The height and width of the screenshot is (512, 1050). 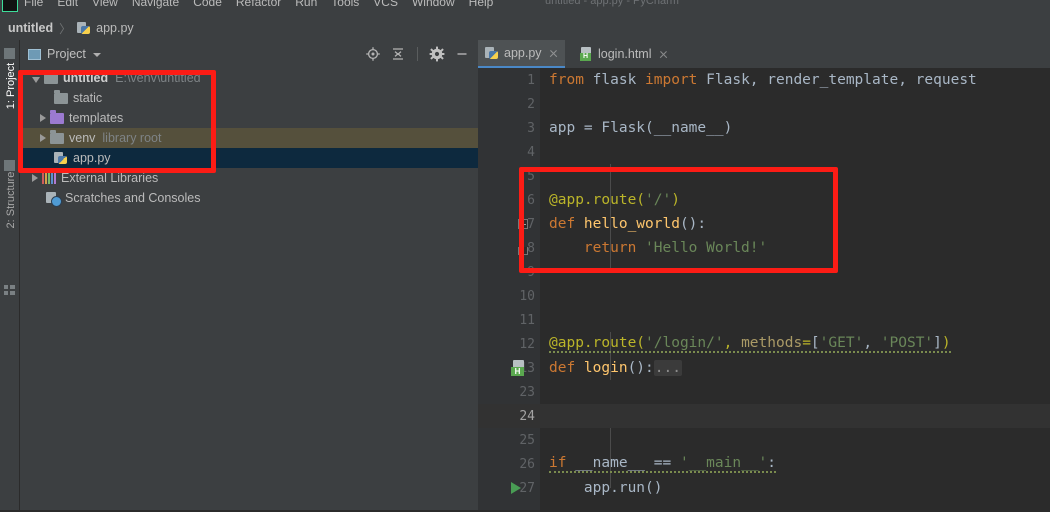 What do you see at coordinates (523, 224) in the screenshot?
I see `fold-collapse-icon` at bounding box center [523, 224].